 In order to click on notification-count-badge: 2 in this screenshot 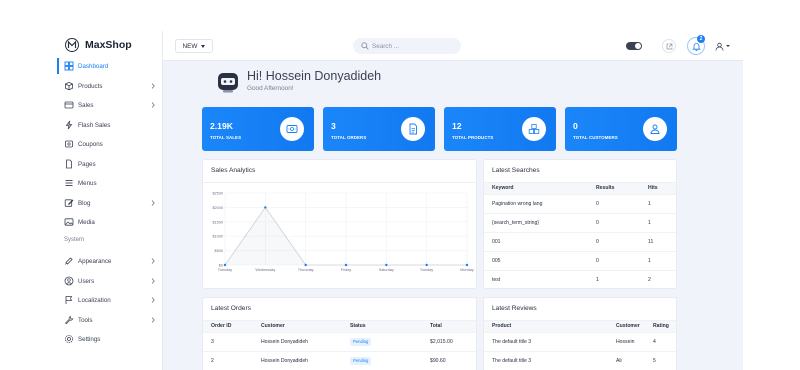, I will do `click(701, 39)`.